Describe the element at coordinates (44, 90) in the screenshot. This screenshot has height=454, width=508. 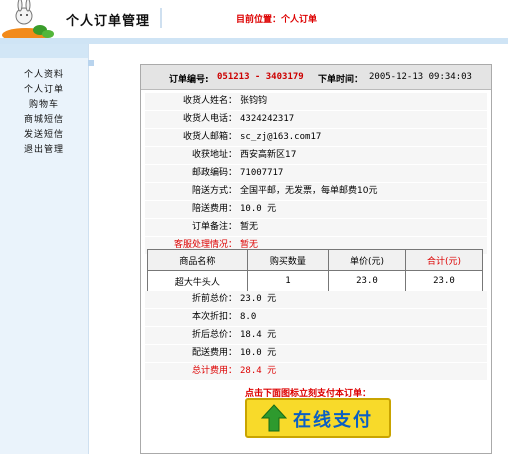
I see `sidebar-item-orders: 个人订单` at that location.